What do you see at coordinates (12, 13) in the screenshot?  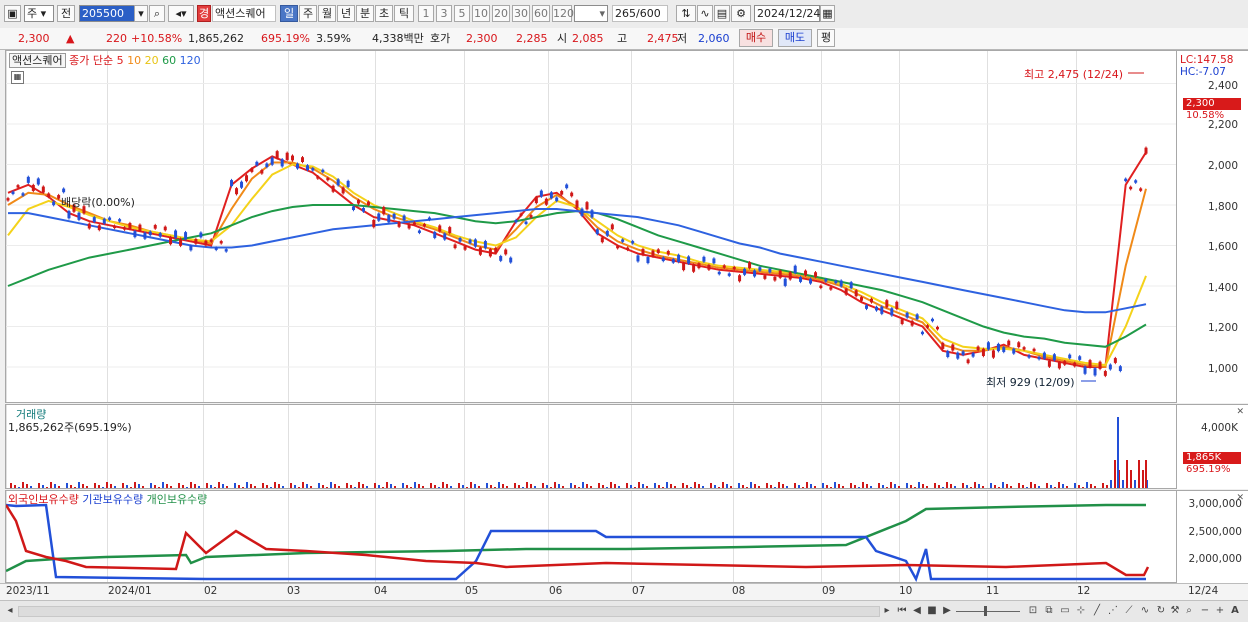 I see `window-menu-icon: ▣` at bounding box center [12, 13].